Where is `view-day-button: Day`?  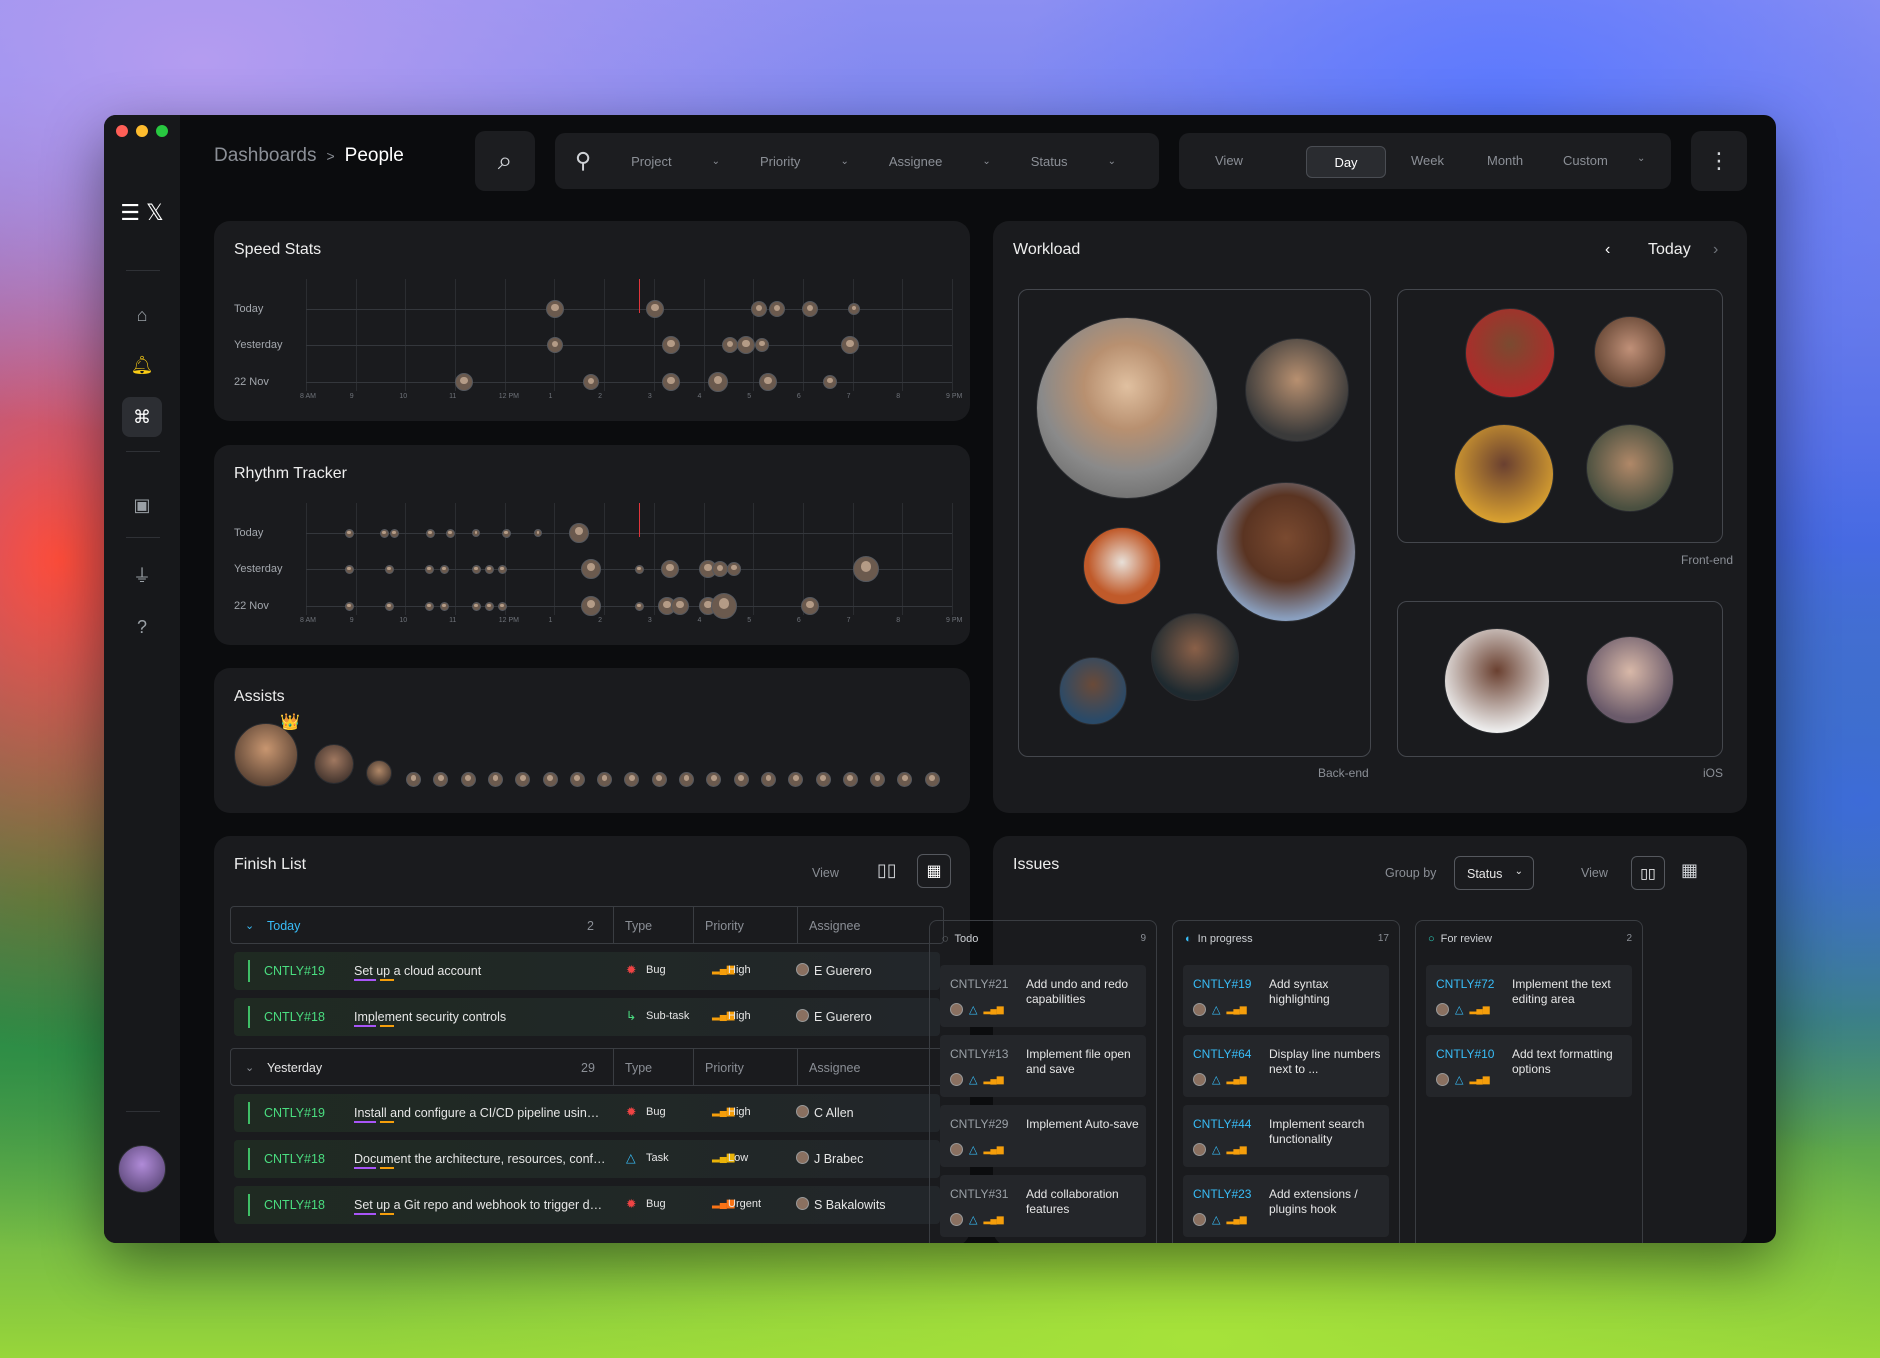 view-day-button: Day is located at coordinates (1346, 162).